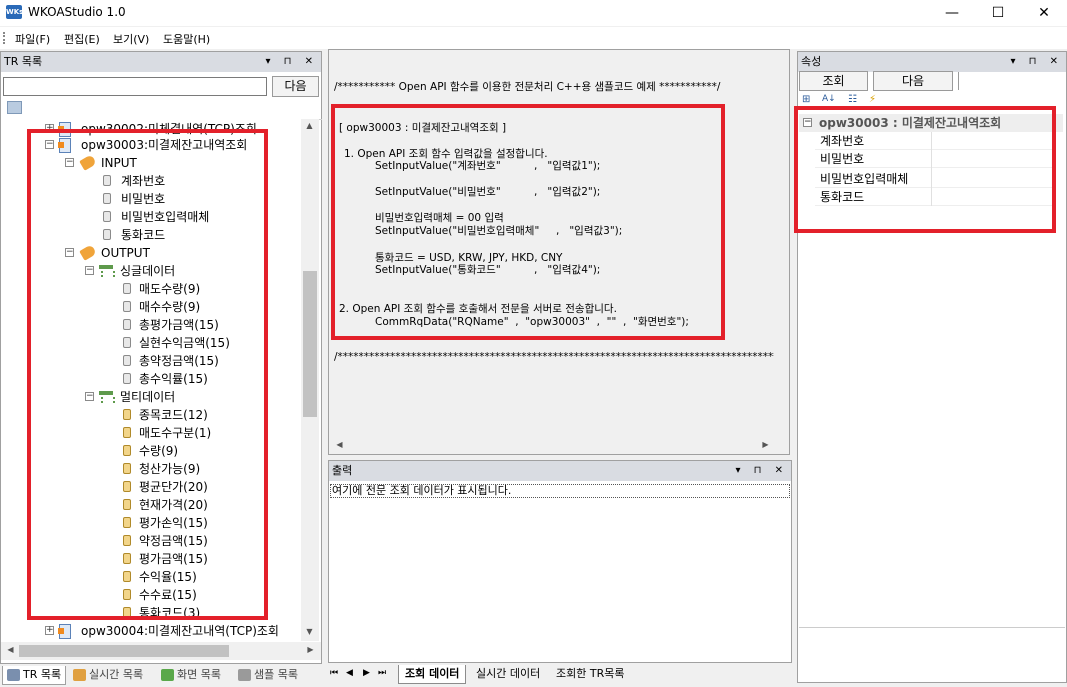 Image resolution: width=1067 pixels, height=687 pixels. What do you see at coordinates (244, 675) in the screenshot?
I see `sample-list-icon` at bounding box center [244, 675].